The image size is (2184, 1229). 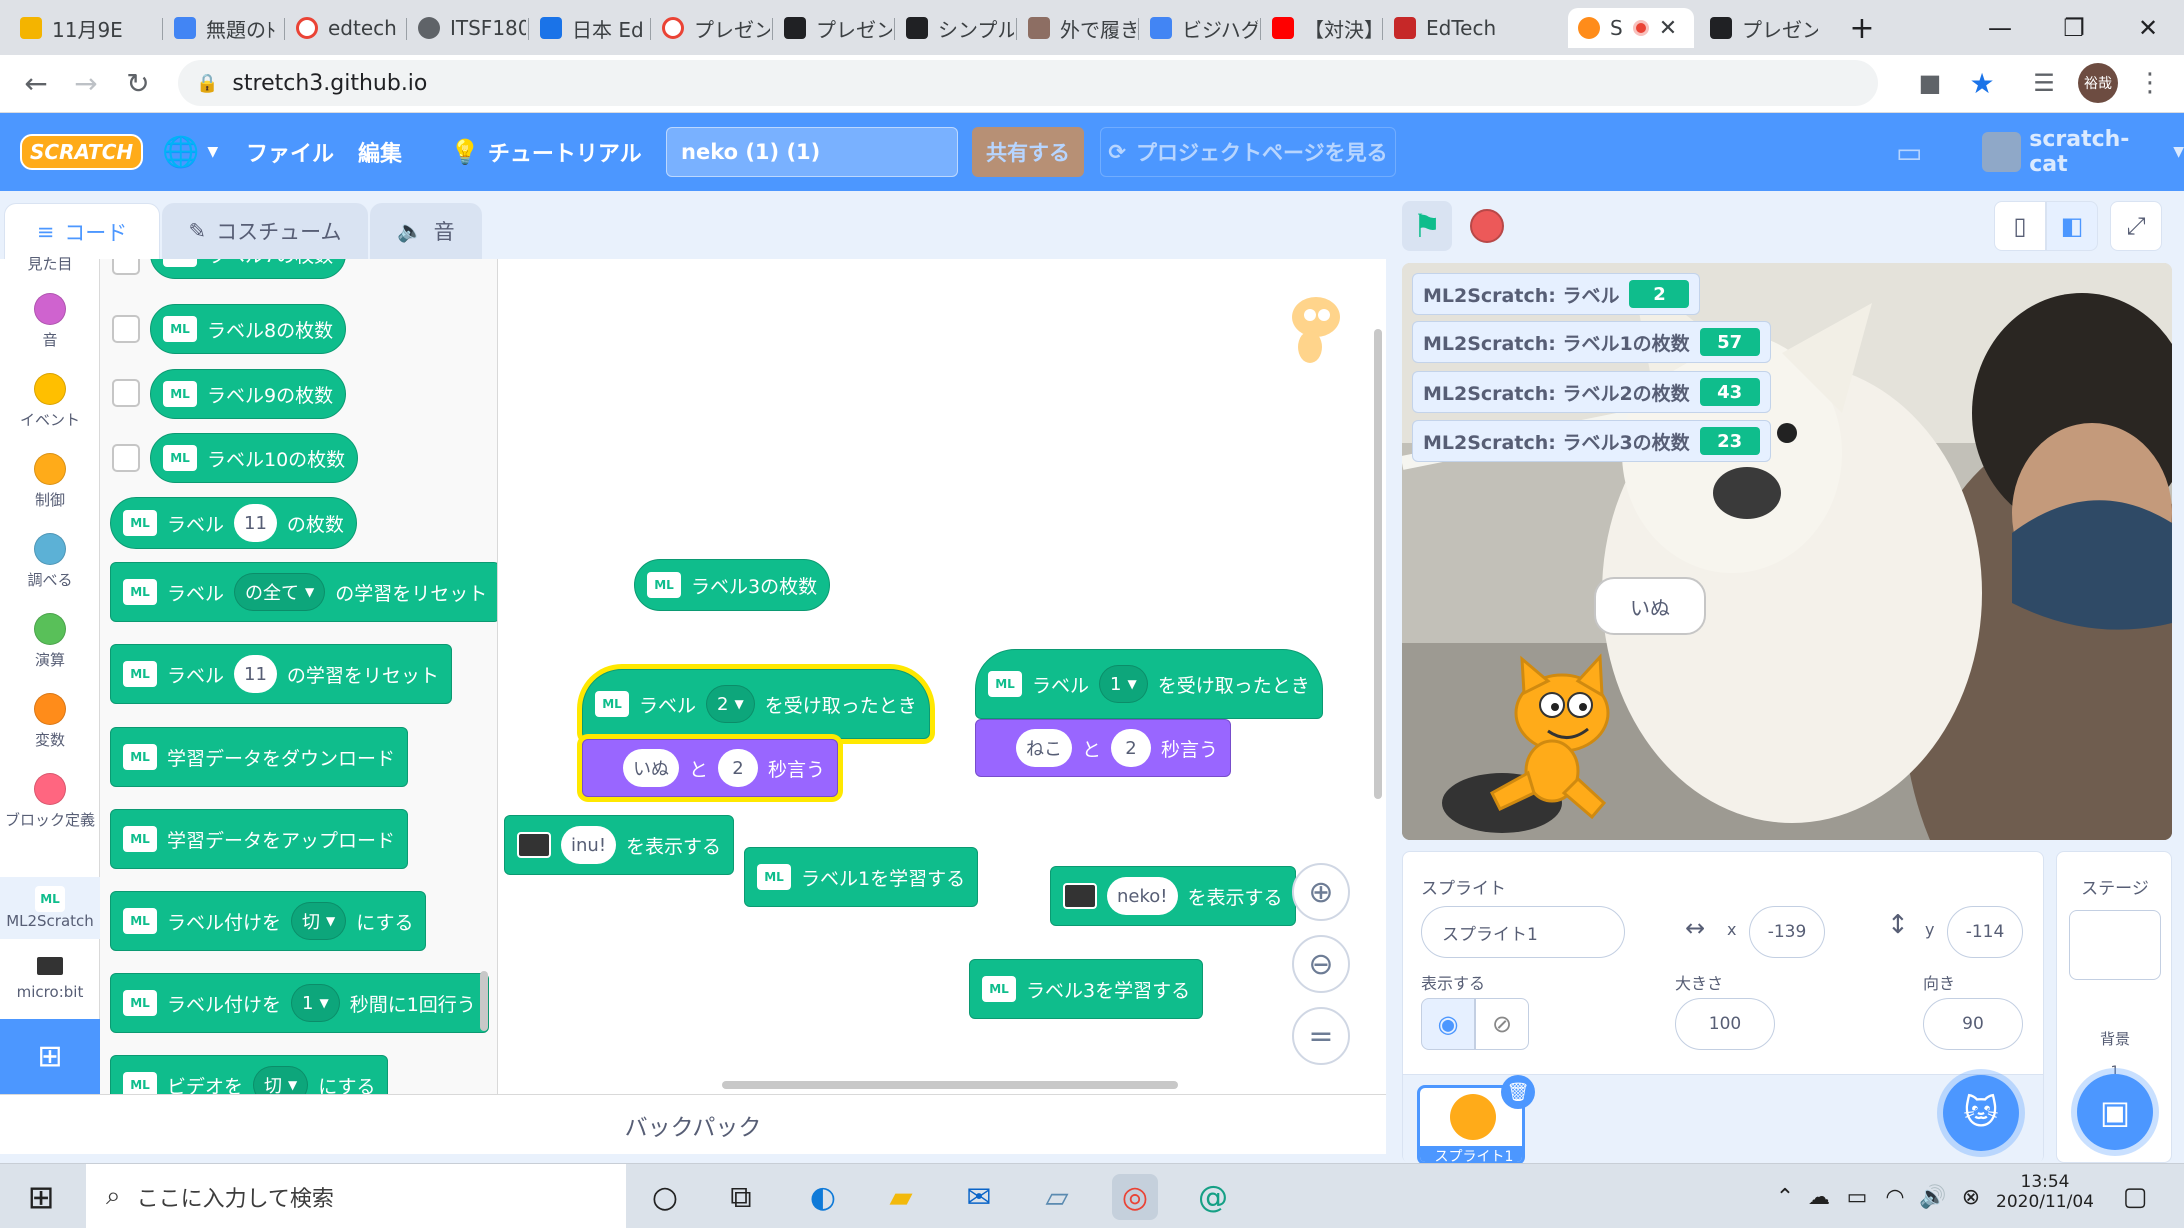 I want to click on palette-block: ML ラベル8の枚数, so click(x=248, y=329).